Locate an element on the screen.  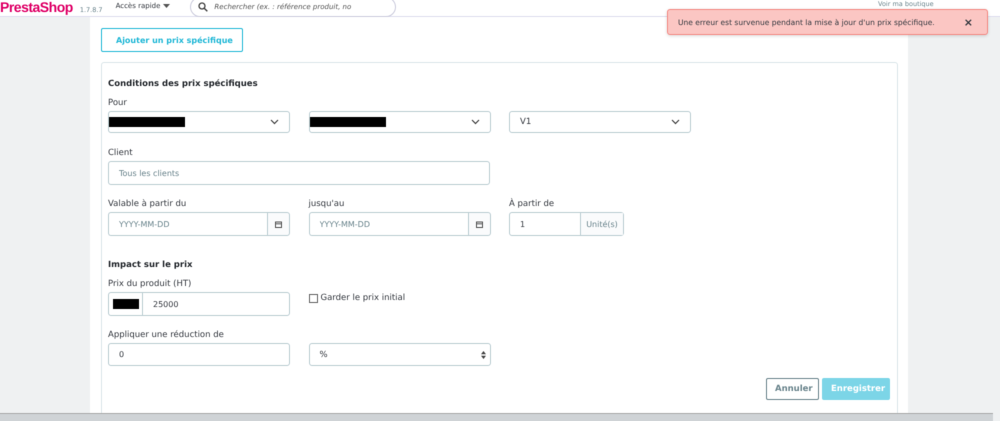
select-value: V1 is located at coordinates (526, 122).